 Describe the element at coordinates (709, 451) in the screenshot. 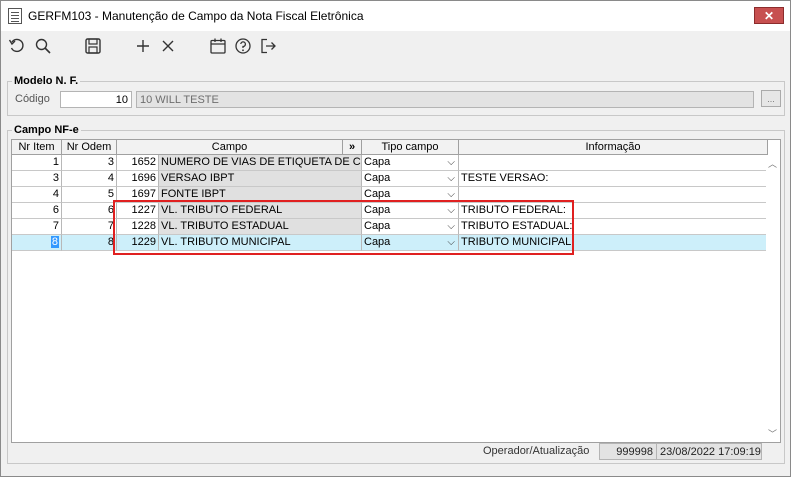

I see `atualizacao-field: 23/08/2022 17:09:19` at that location.